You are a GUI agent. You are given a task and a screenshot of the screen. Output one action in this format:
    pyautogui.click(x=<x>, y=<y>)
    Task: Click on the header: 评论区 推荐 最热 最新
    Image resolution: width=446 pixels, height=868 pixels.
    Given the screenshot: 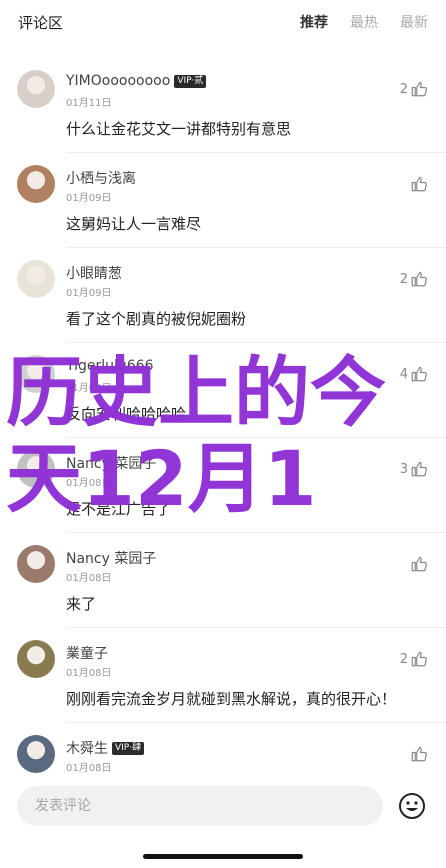 What is the action you would take?
    pyautogui.click(x=223, y=22)
    